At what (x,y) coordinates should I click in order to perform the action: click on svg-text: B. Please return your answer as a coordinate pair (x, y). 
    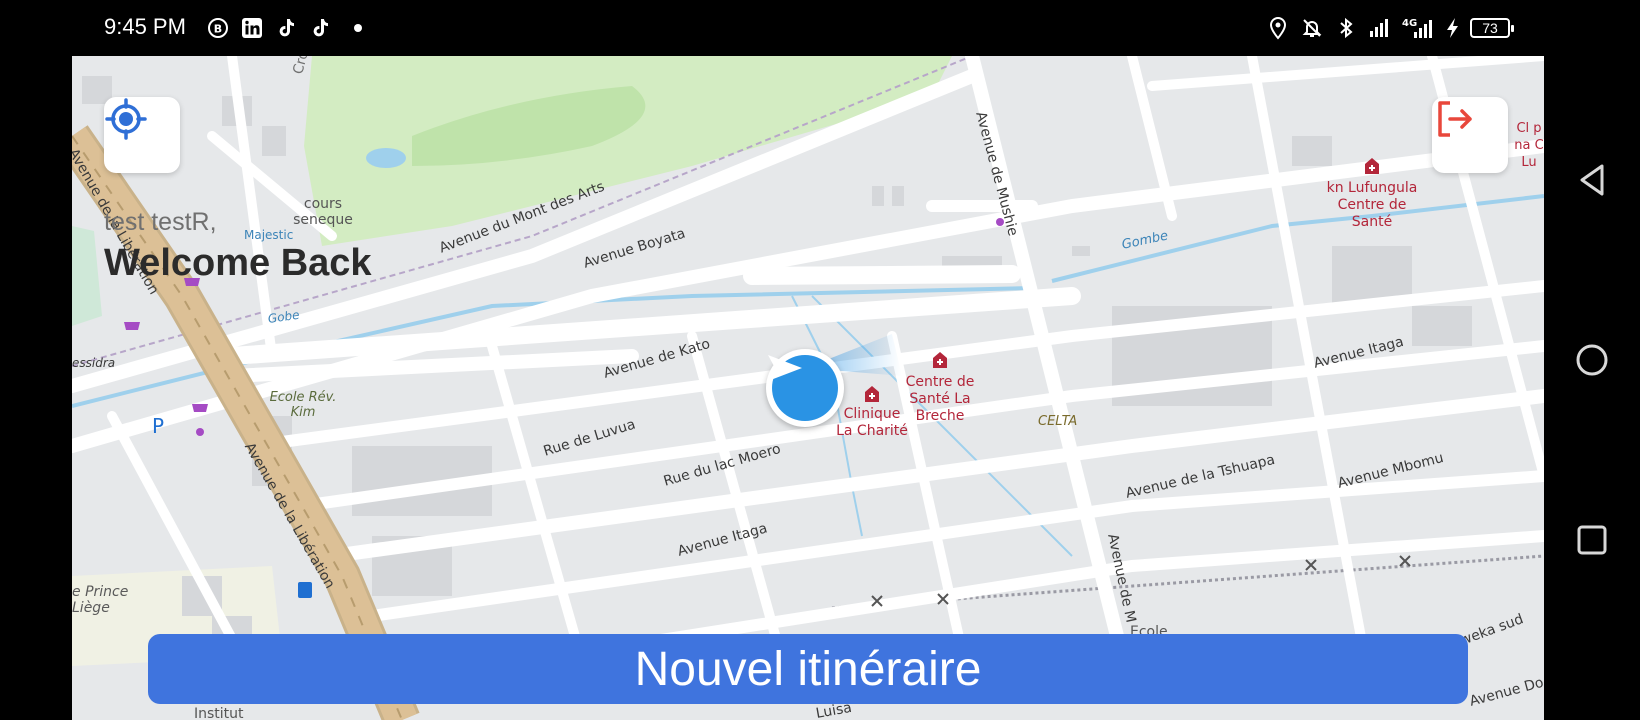
    Looking at the image, I should click on (218, 29).